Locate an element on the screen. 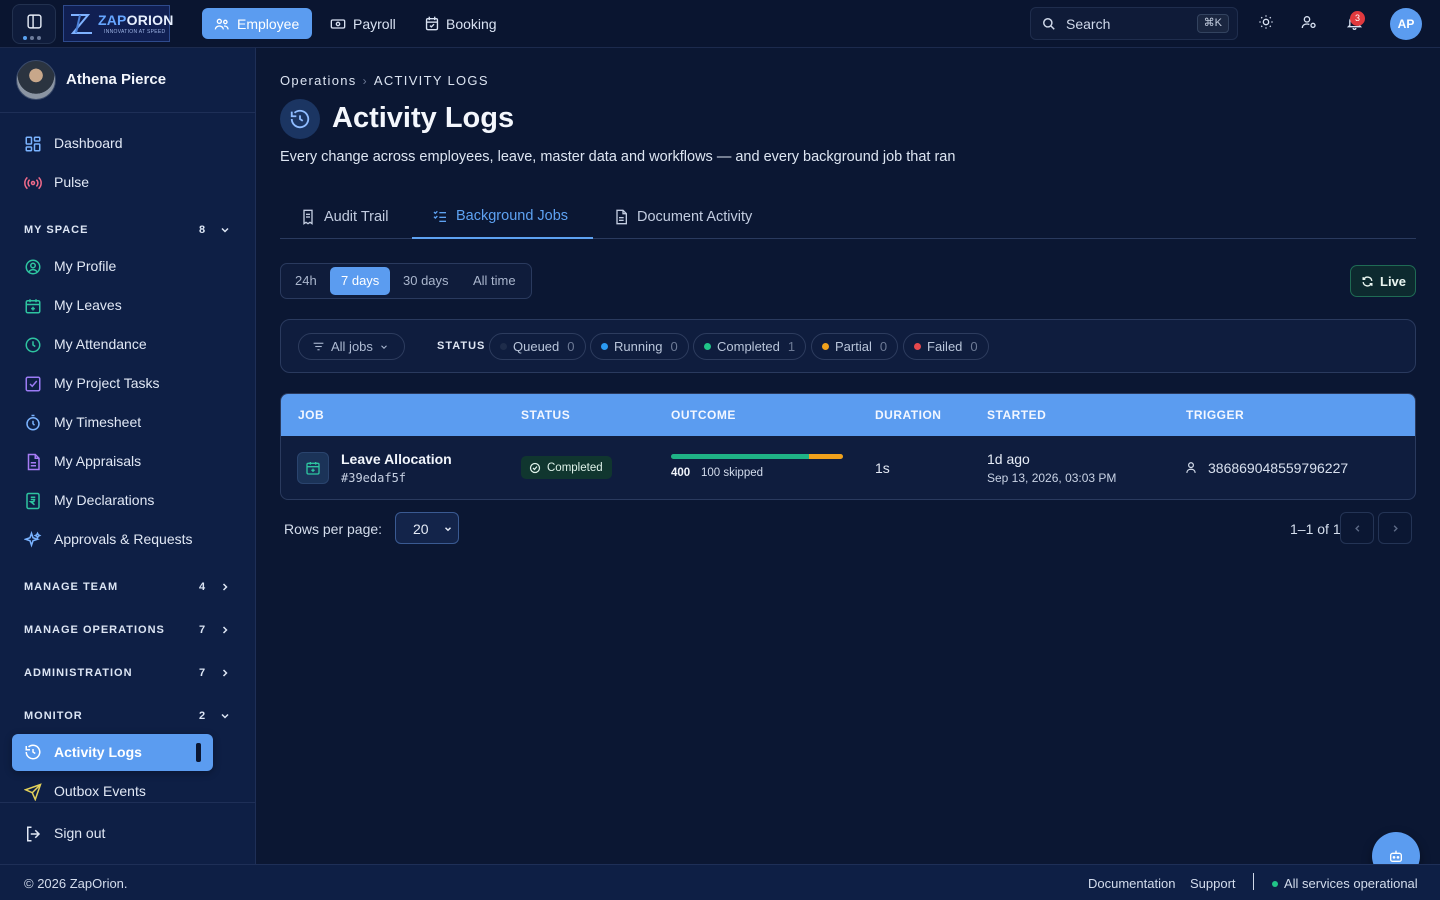 The height and width of the screenshot is (900, 1440). user-profile-row: Athena Pierce is located at coordinates (127, 80).